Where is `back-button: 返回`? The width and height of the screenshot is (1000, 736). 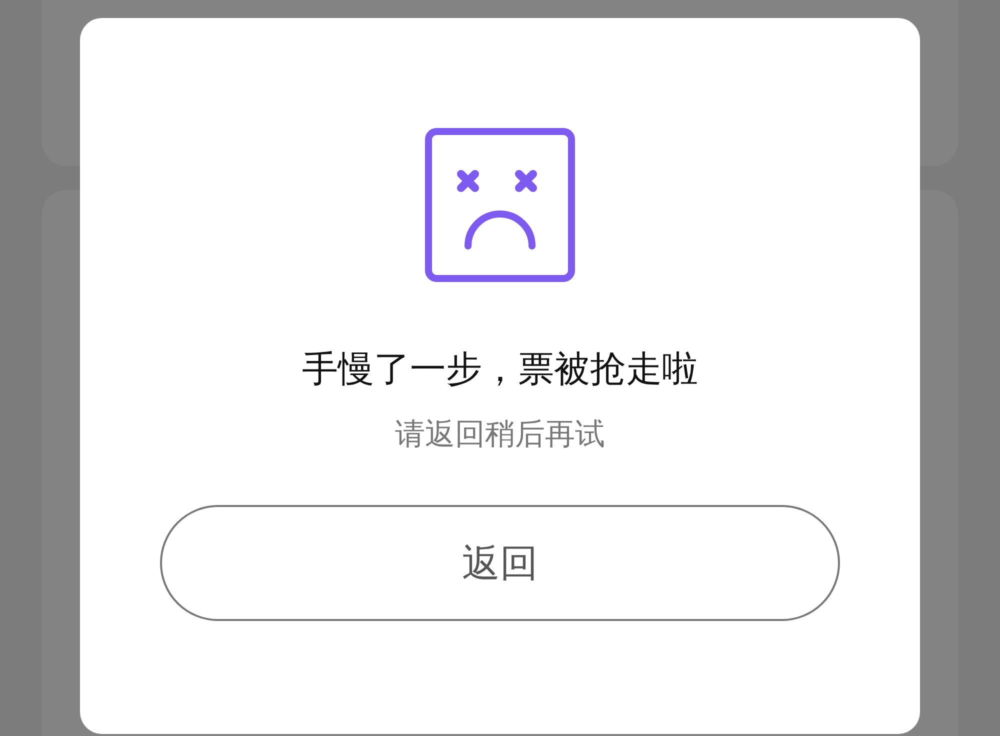
back-button: 返回 is located at coordinates (500, 563).